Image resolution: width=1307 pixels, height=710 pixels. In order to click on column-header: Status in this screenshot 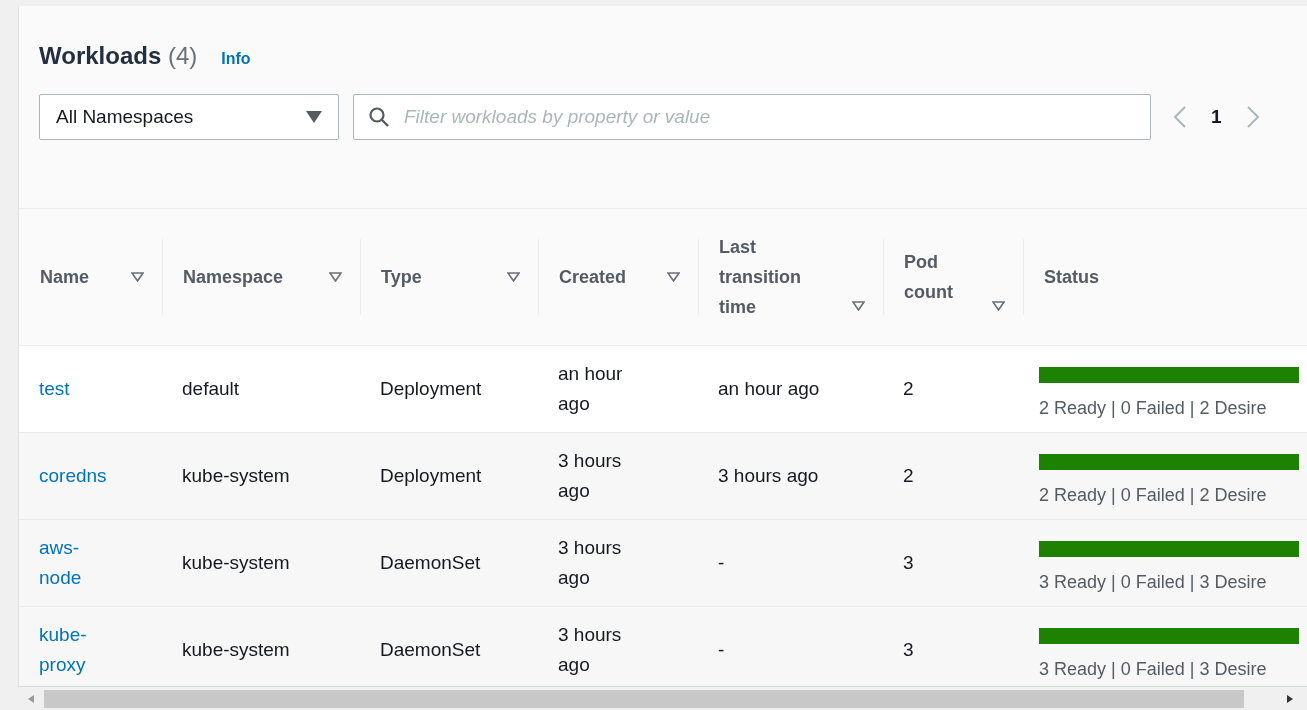, I will do `click(1071, 277)`.